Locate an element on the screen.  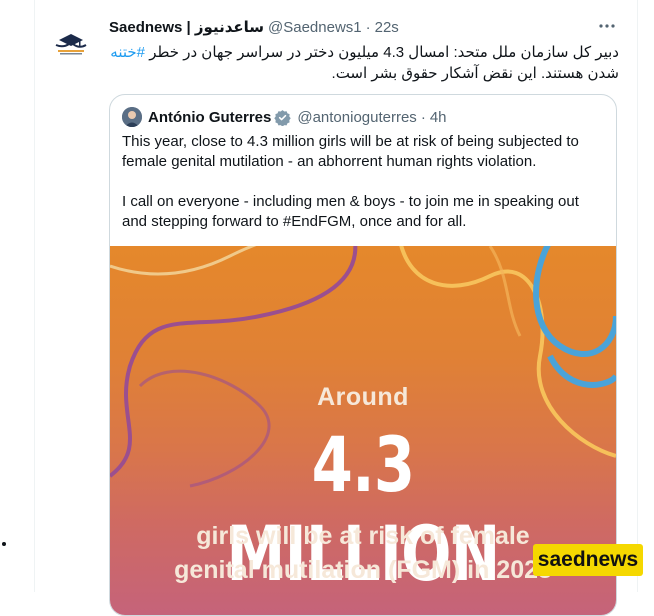
hashtag-link: #ختنه is located at coordinates (127, 52).